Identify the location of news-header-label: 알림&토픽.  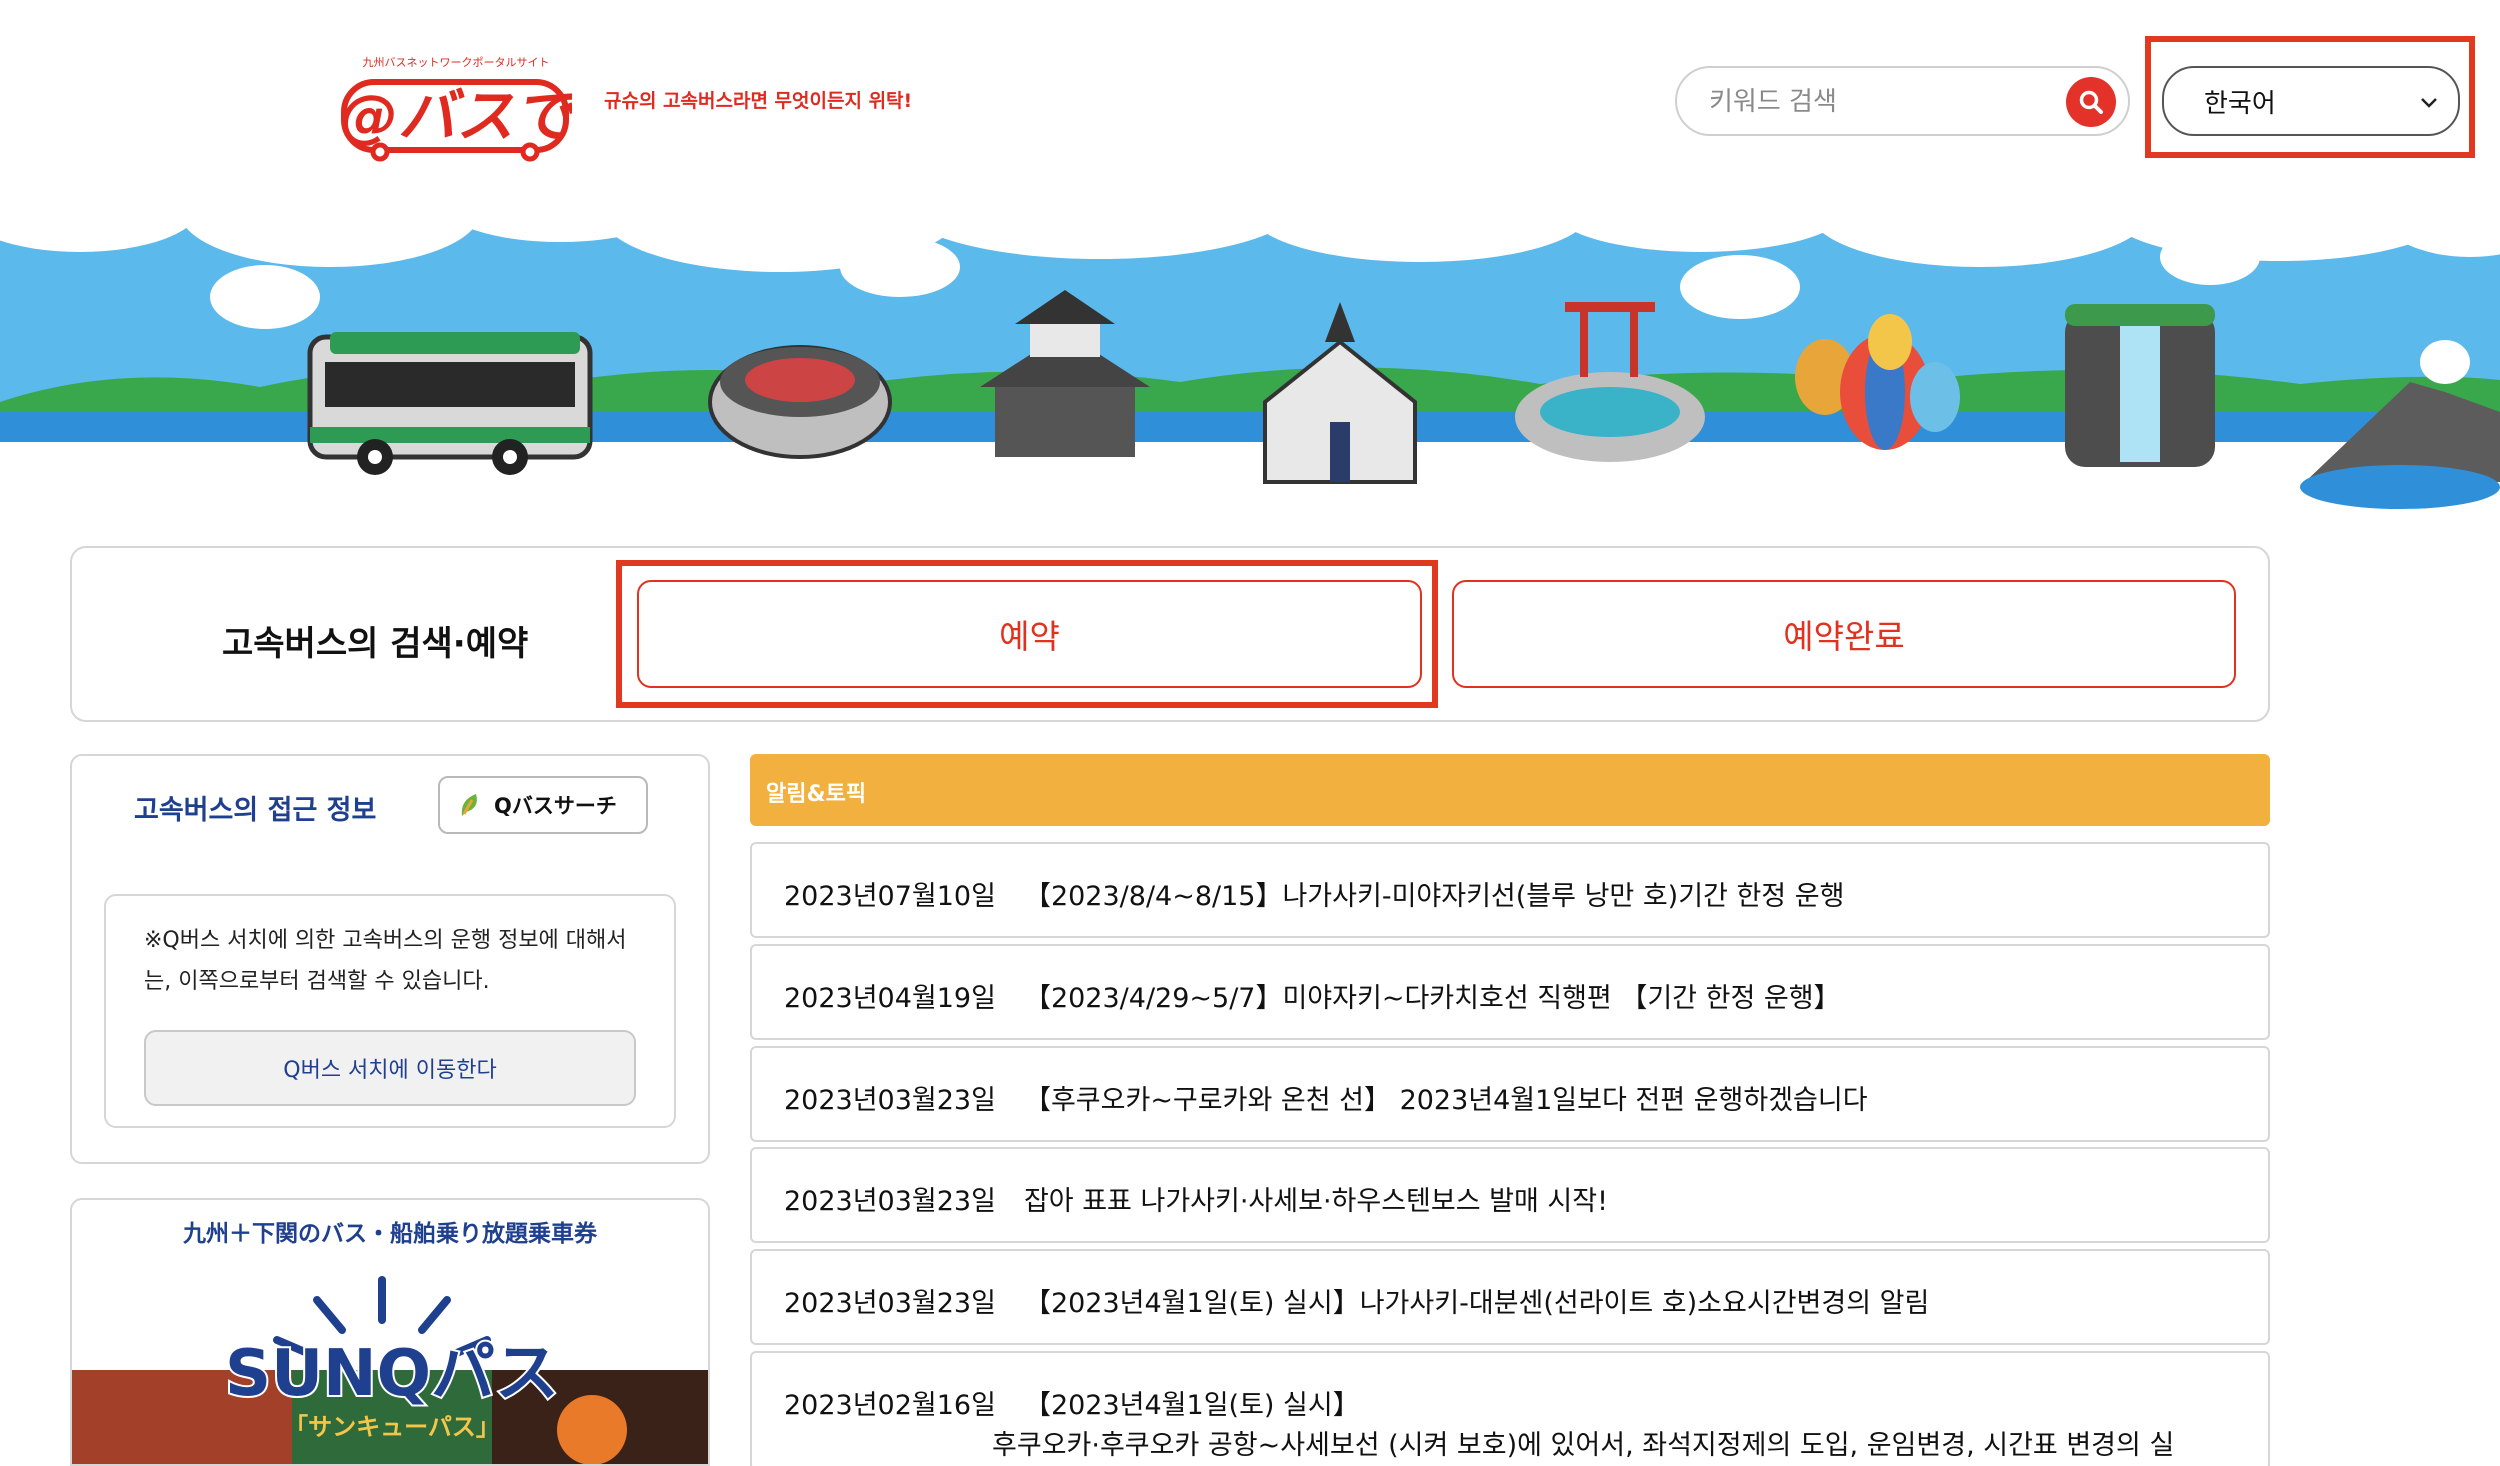
(816, 794).